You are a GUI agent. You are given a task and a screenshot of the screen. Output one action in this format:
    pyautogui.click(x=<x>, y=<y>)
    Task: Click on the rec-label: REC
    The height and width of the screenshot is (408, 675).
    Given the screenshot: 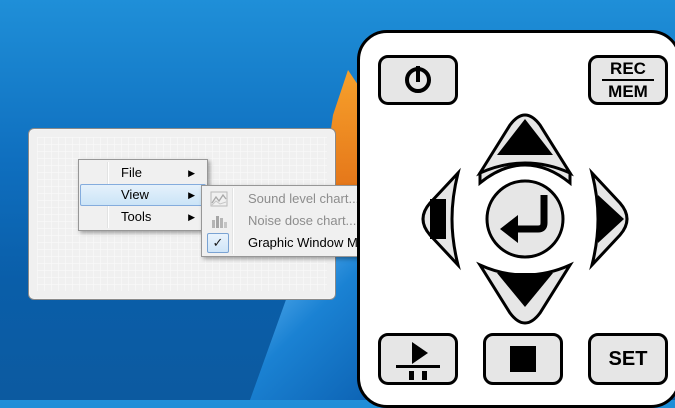 What is the action you would take?
    pyautogui.click(x=628, y=68)
    